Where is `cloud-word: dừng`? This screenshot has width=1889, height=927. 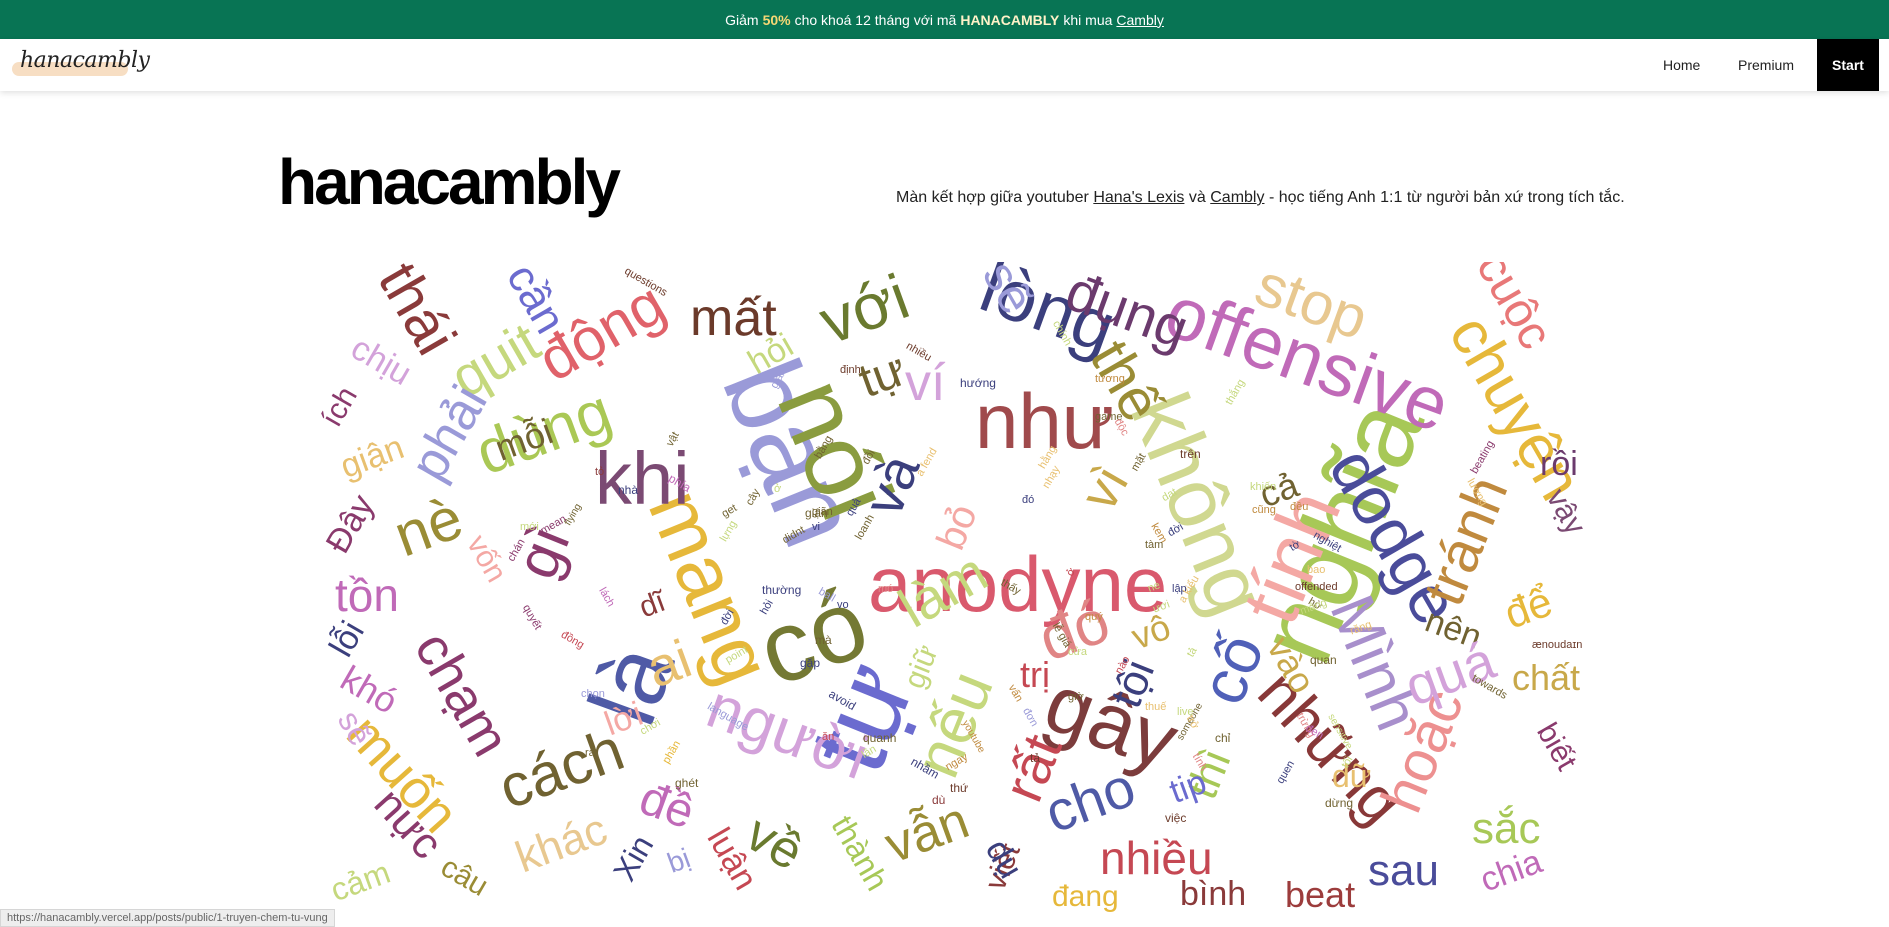
cloud-word: dừng is located at coordinates (1339, 803).